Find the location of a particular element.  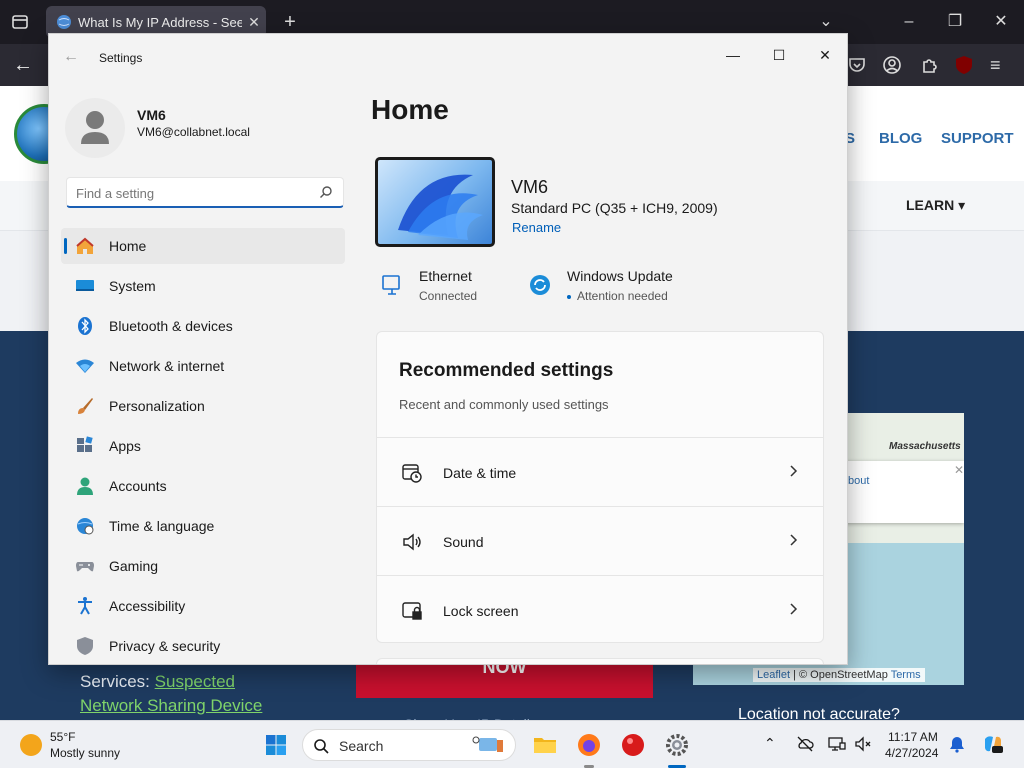

recommended-subtitle: Recent and commonly used settings is located at coordinates (504, 404).